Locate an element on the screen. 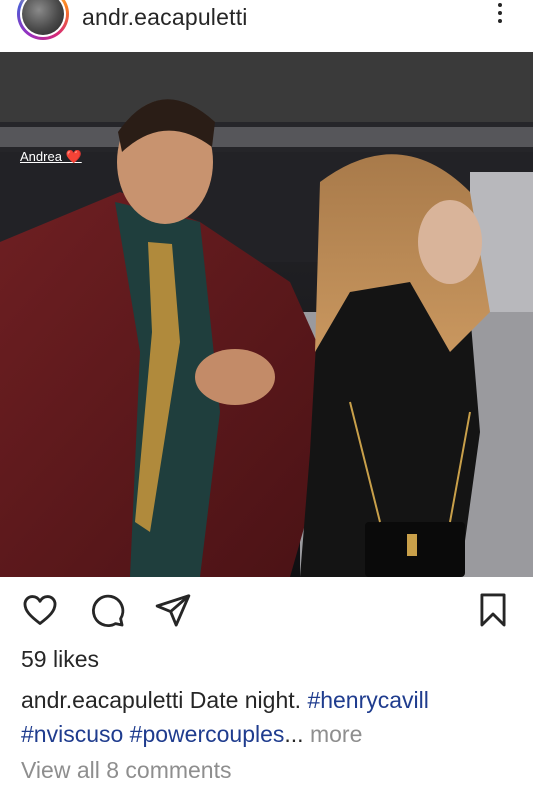  more-vertical-icon is located at coordinates (500, 15).